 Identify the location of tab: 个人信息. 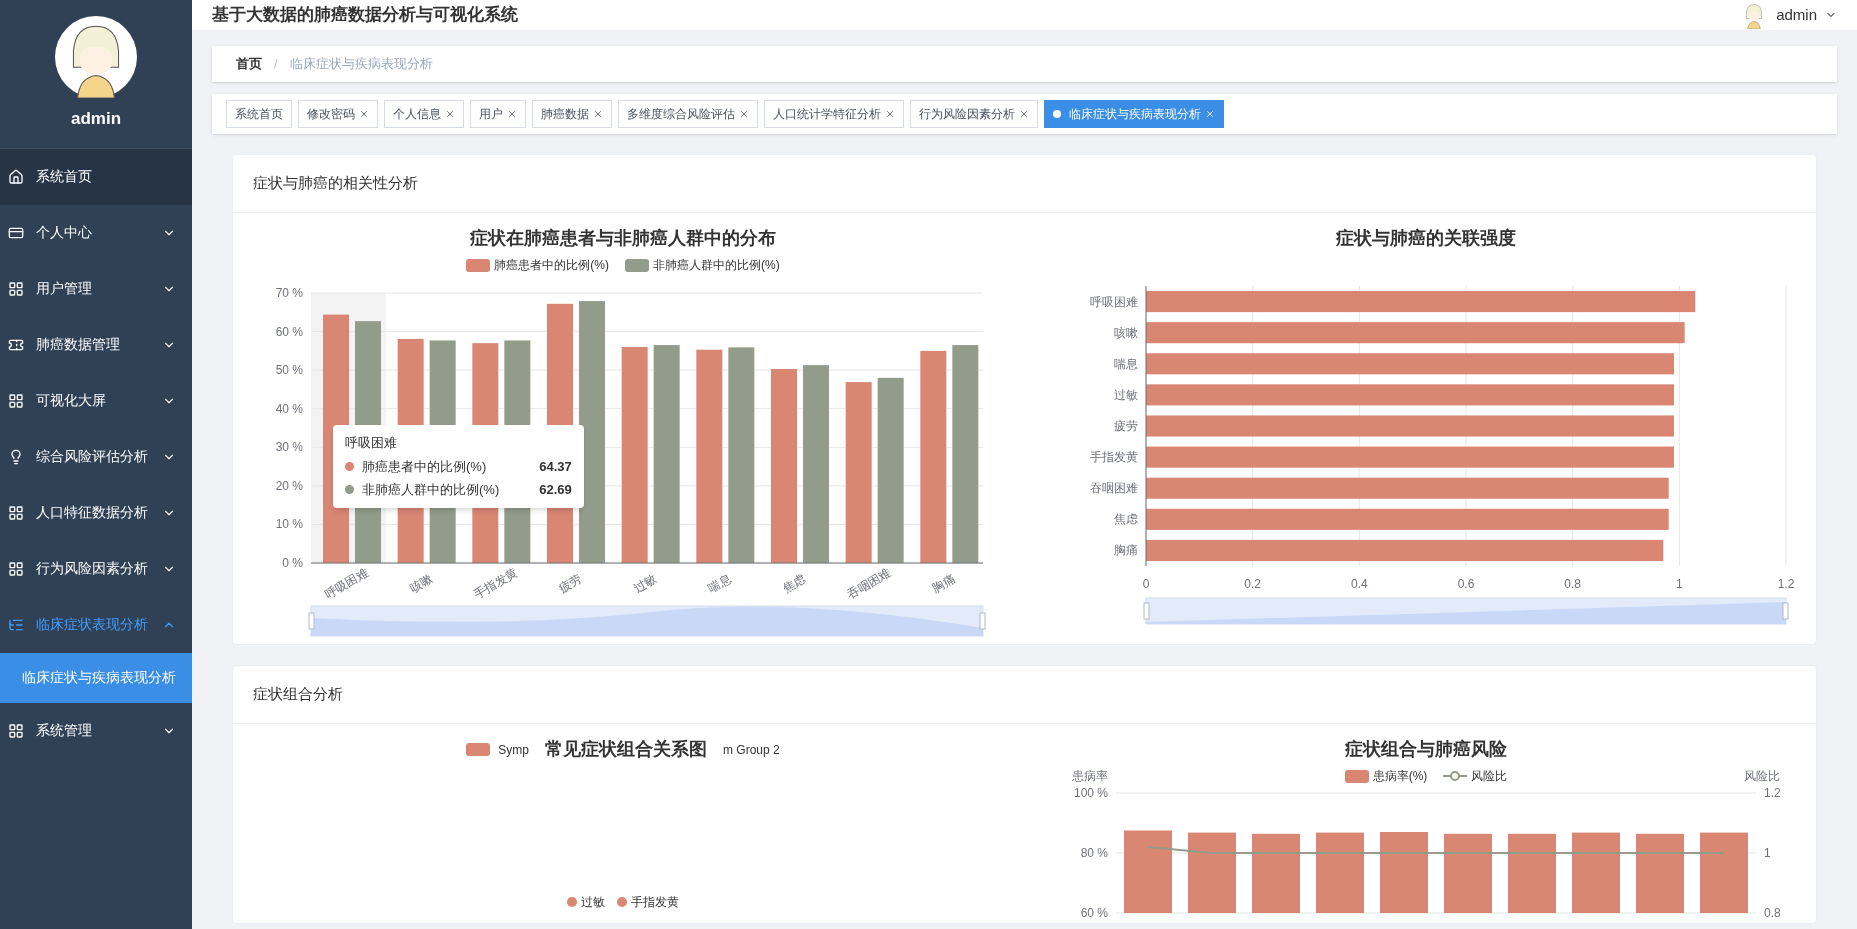
(424, 114).